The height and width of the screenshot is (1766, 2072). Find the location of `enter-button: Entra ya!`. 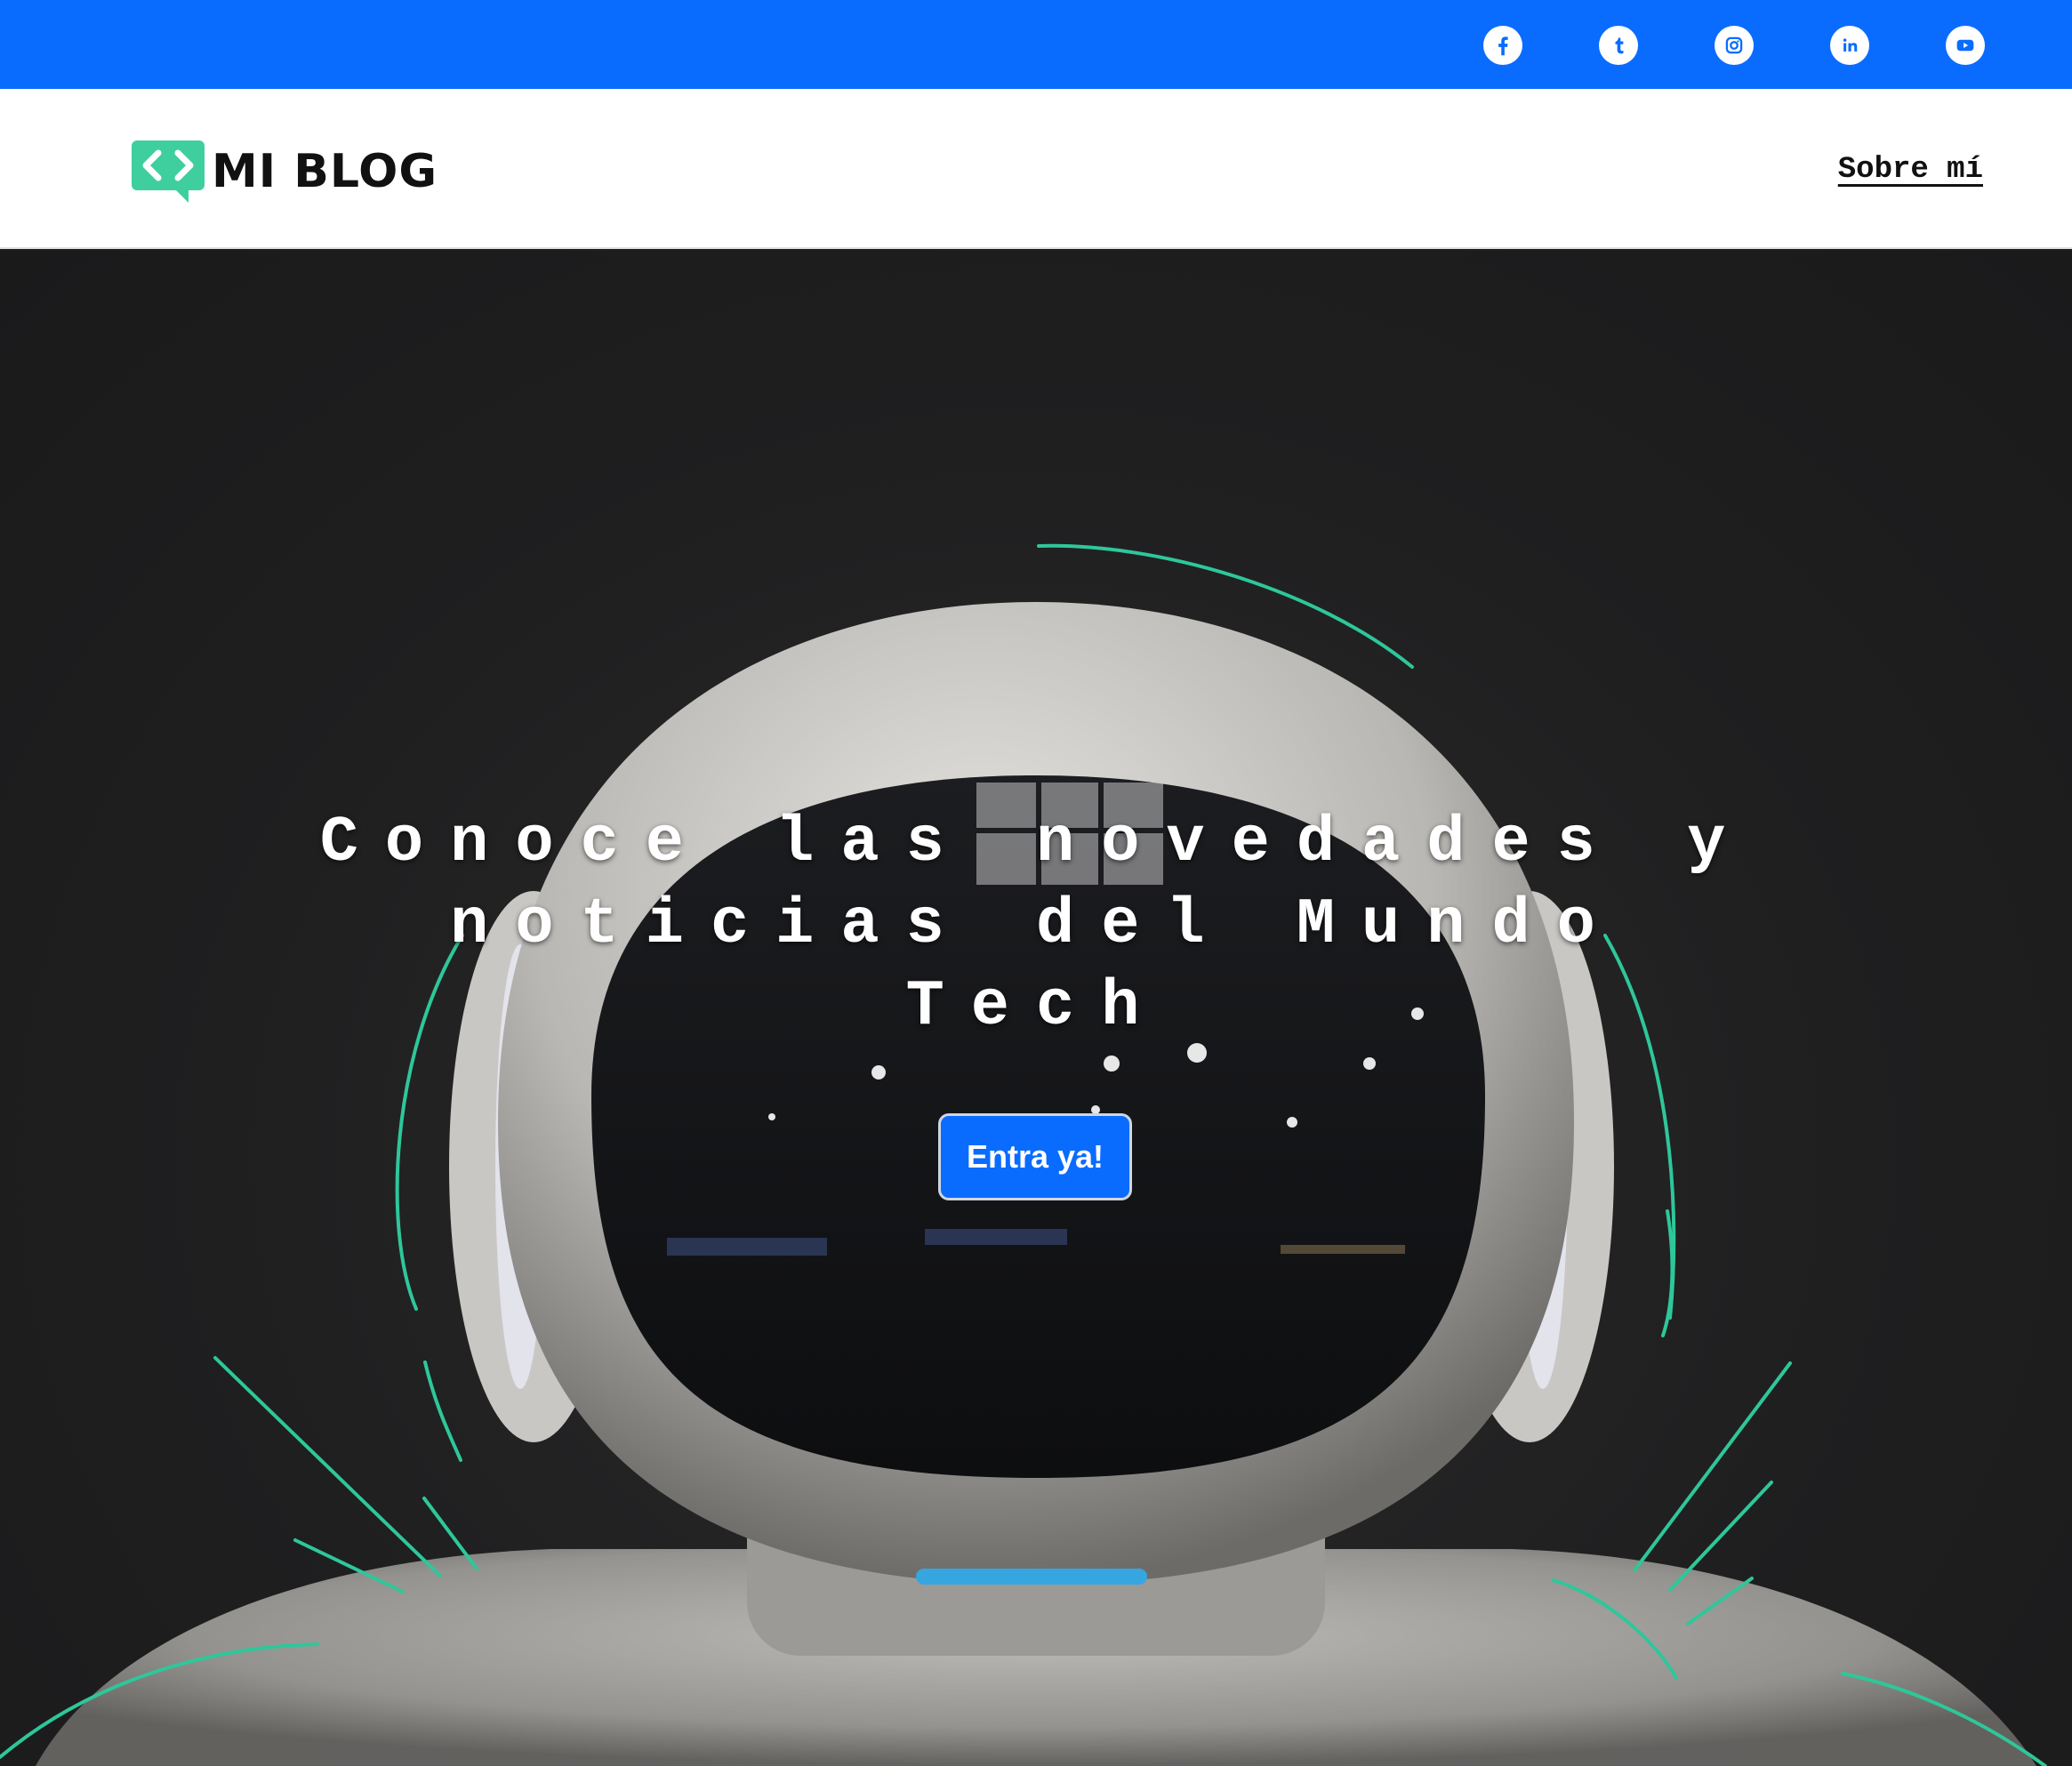

enter-button: Entra ya! is located at coordinates (1035, 1156).